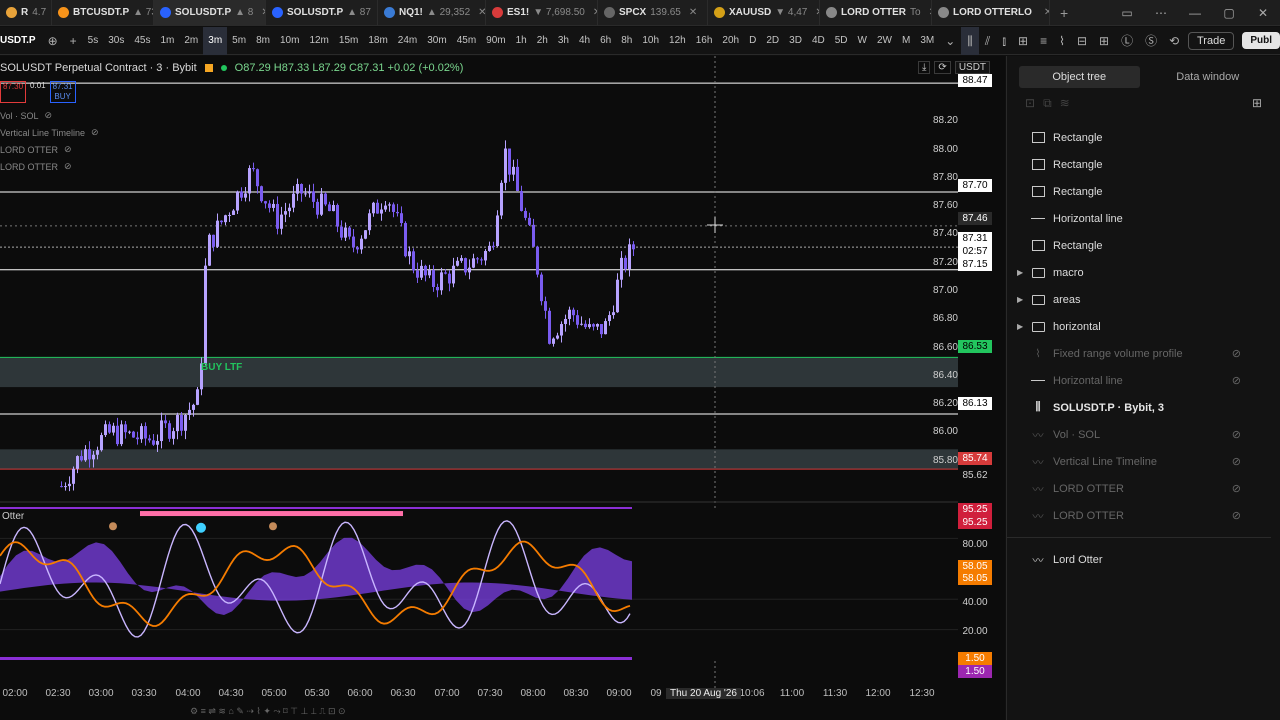  I want to click on lock-icon: Ⓛ, so click(1127, 41).